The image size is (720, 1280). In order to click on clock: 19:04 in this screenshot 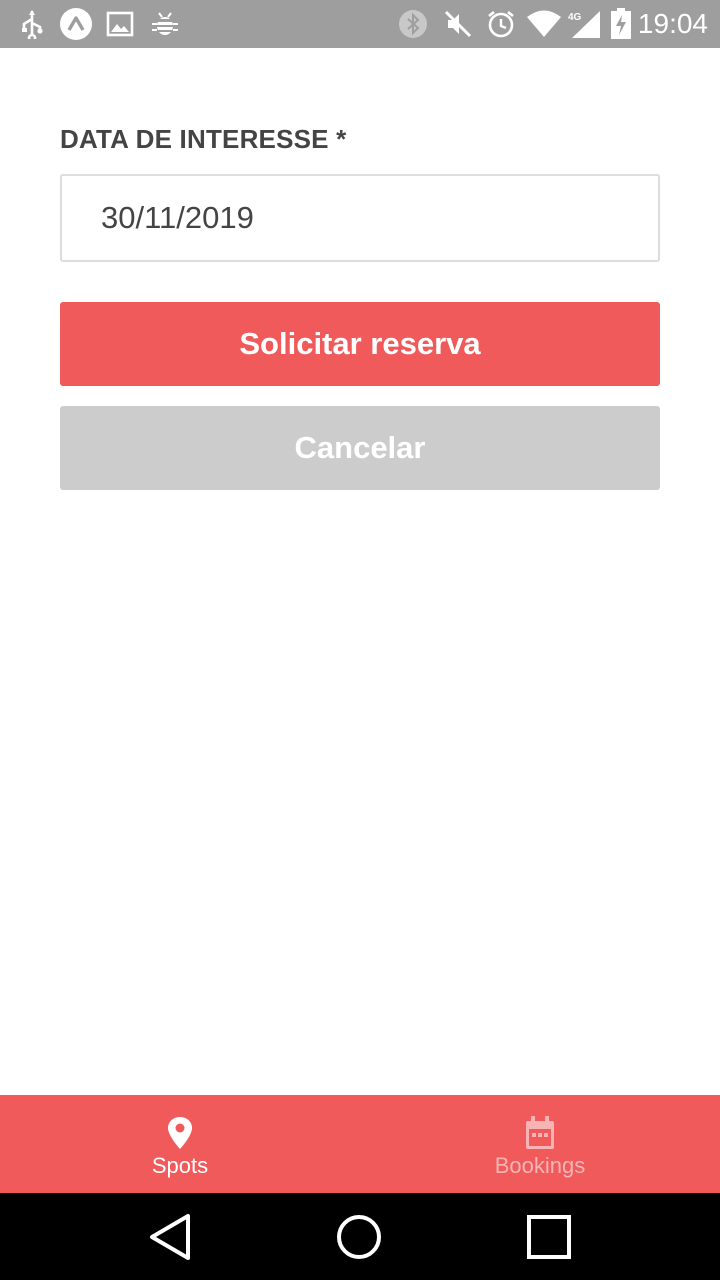, I will do `click(672, 23)`.